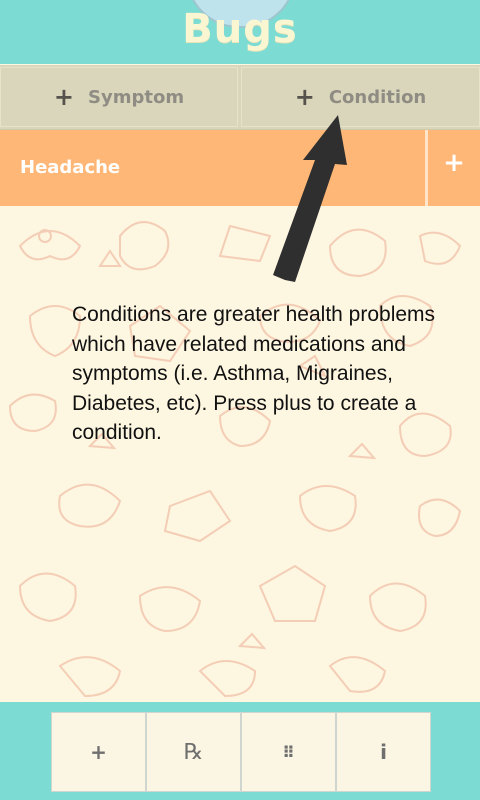 The height and width of the screenshot is (800, 480). I want to click on nav-grid-button: ⠿, so click(288, 752).